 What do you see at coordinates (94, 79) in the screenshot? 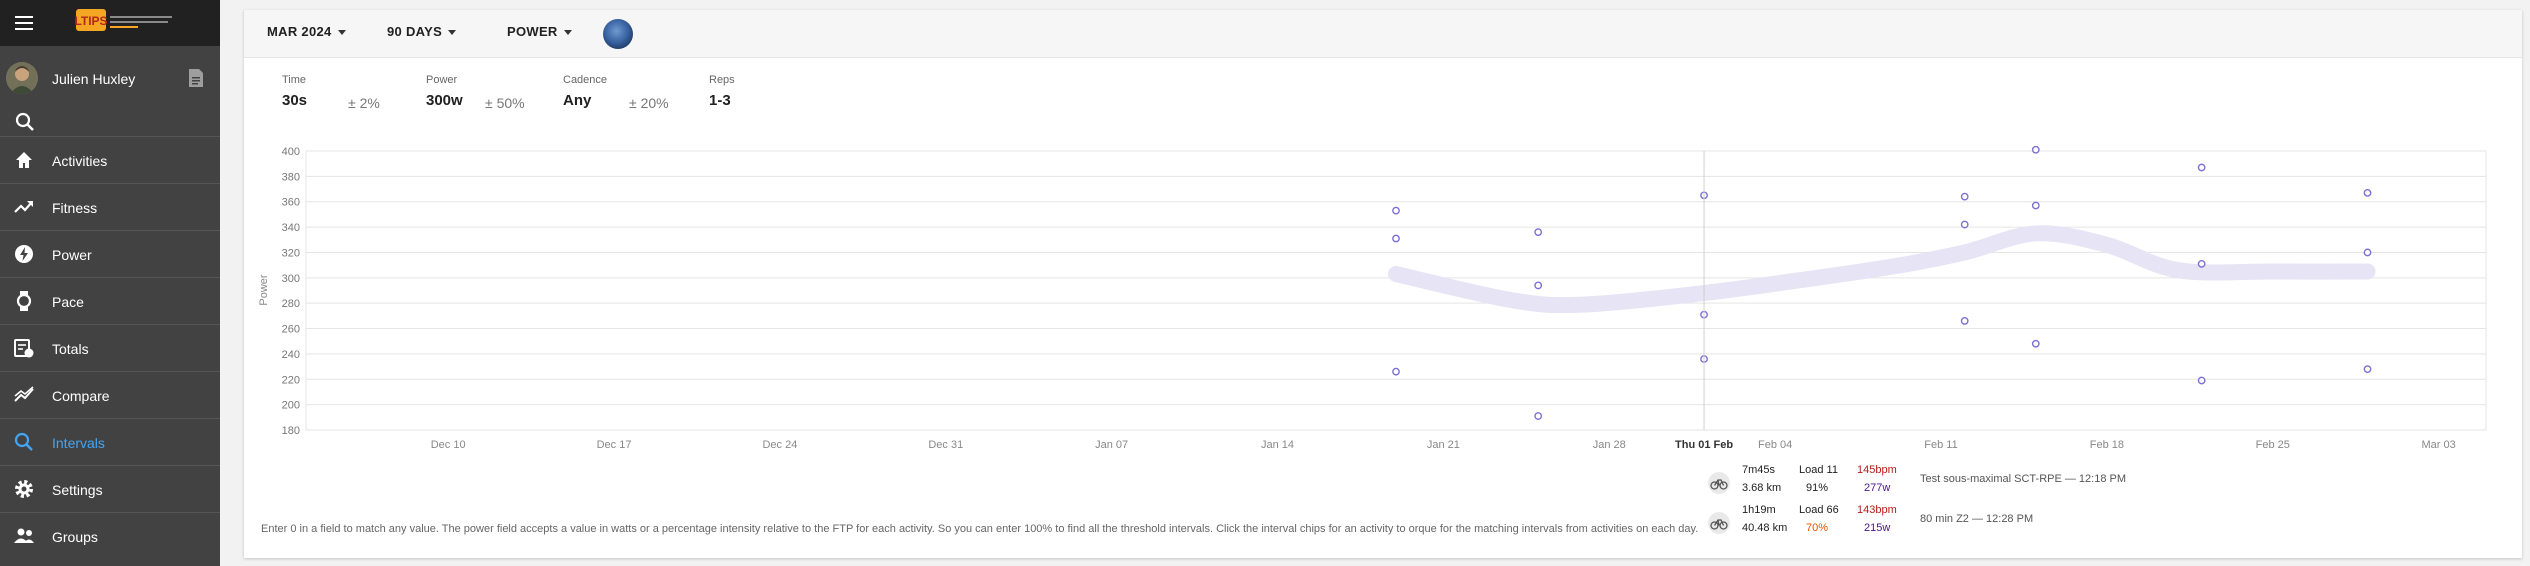
I see `user-name: Julien Huxley` at bounding box center [94, 79].